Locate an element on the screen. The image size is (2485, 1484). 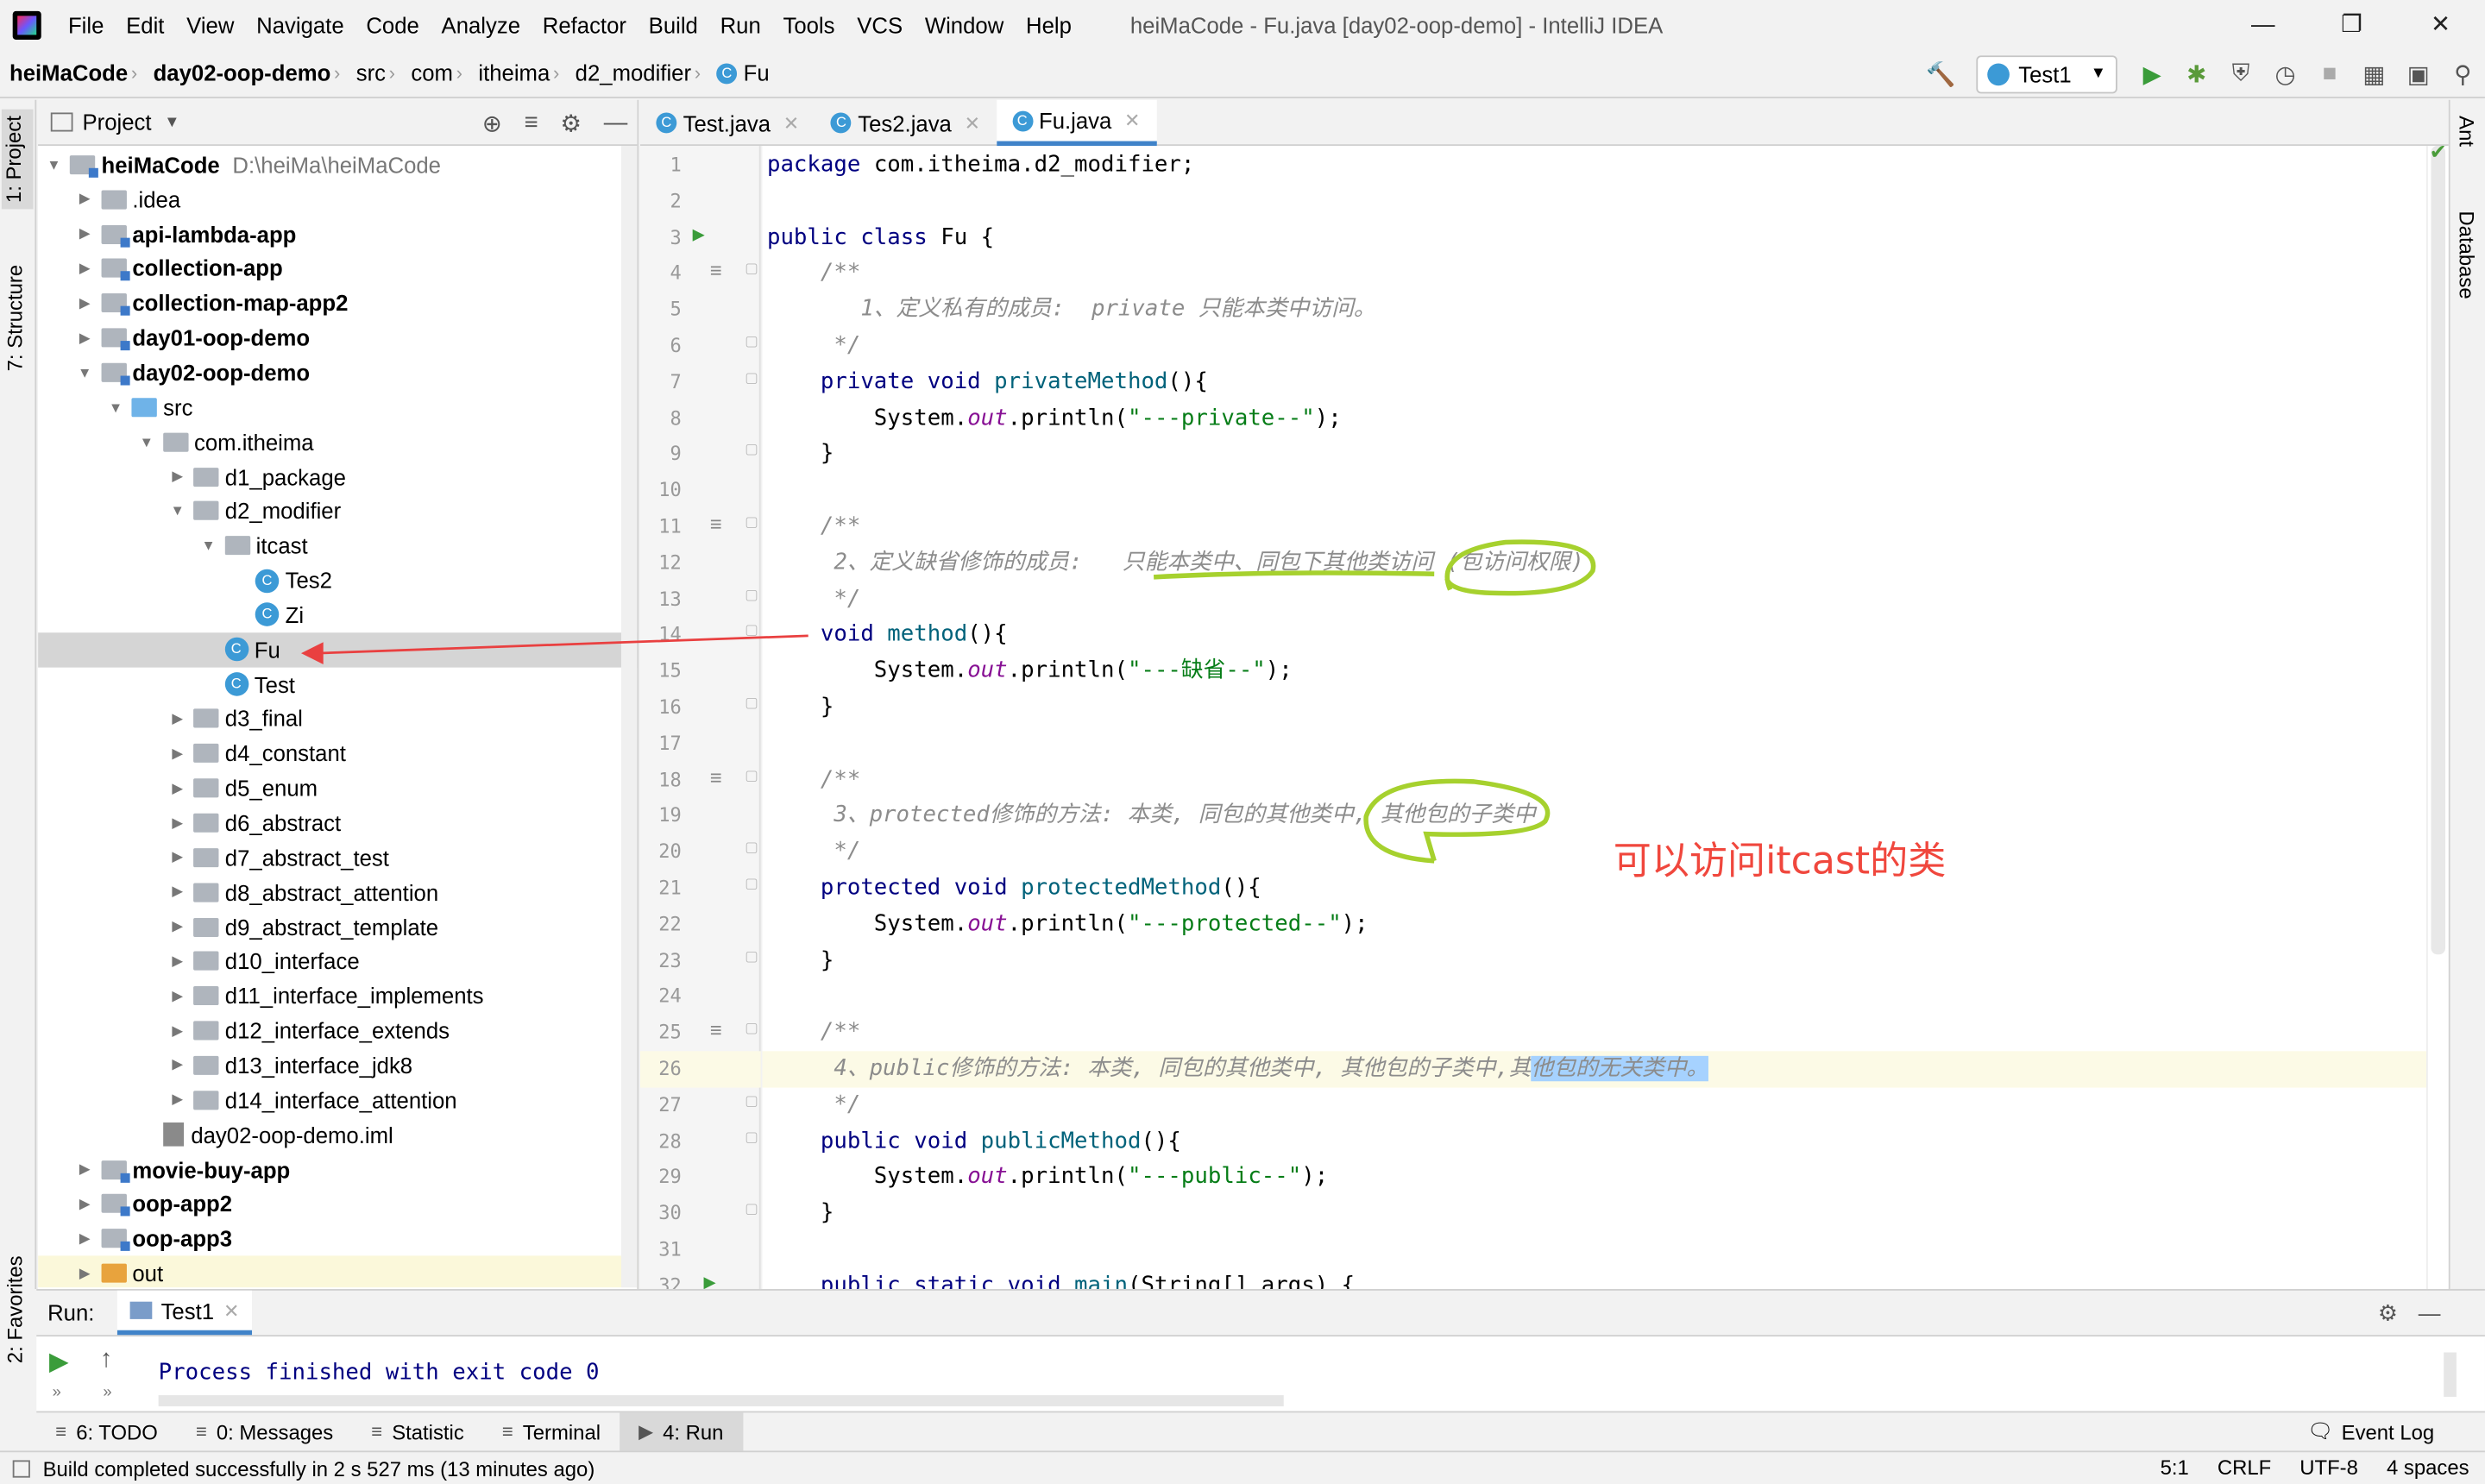
project-structure-icon: ▦ is located at coordinates (2373, 73).